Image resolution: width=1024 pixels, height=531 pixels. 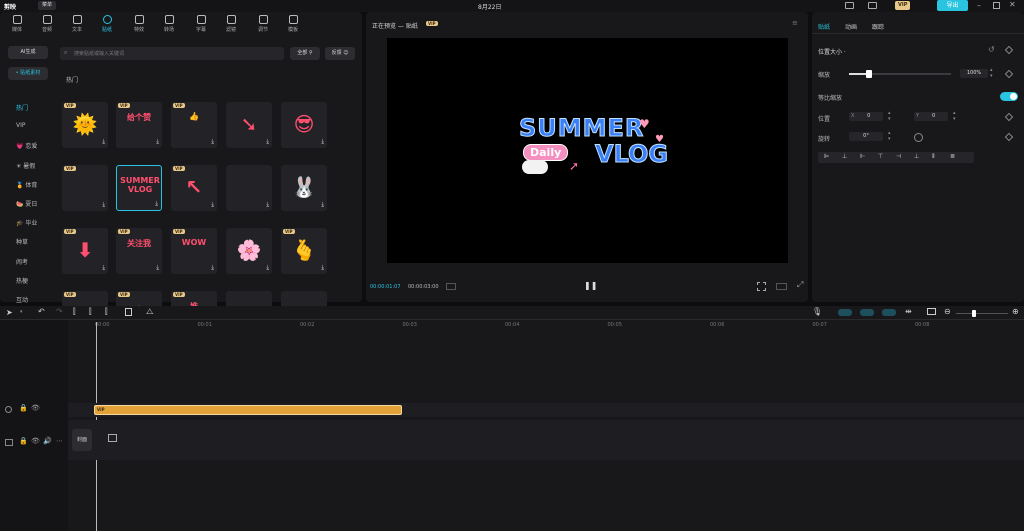 What do you see at coordinates (77, 24) in the screenshot?
I see `tool-2: 文本` at bounding box center [77, 24].